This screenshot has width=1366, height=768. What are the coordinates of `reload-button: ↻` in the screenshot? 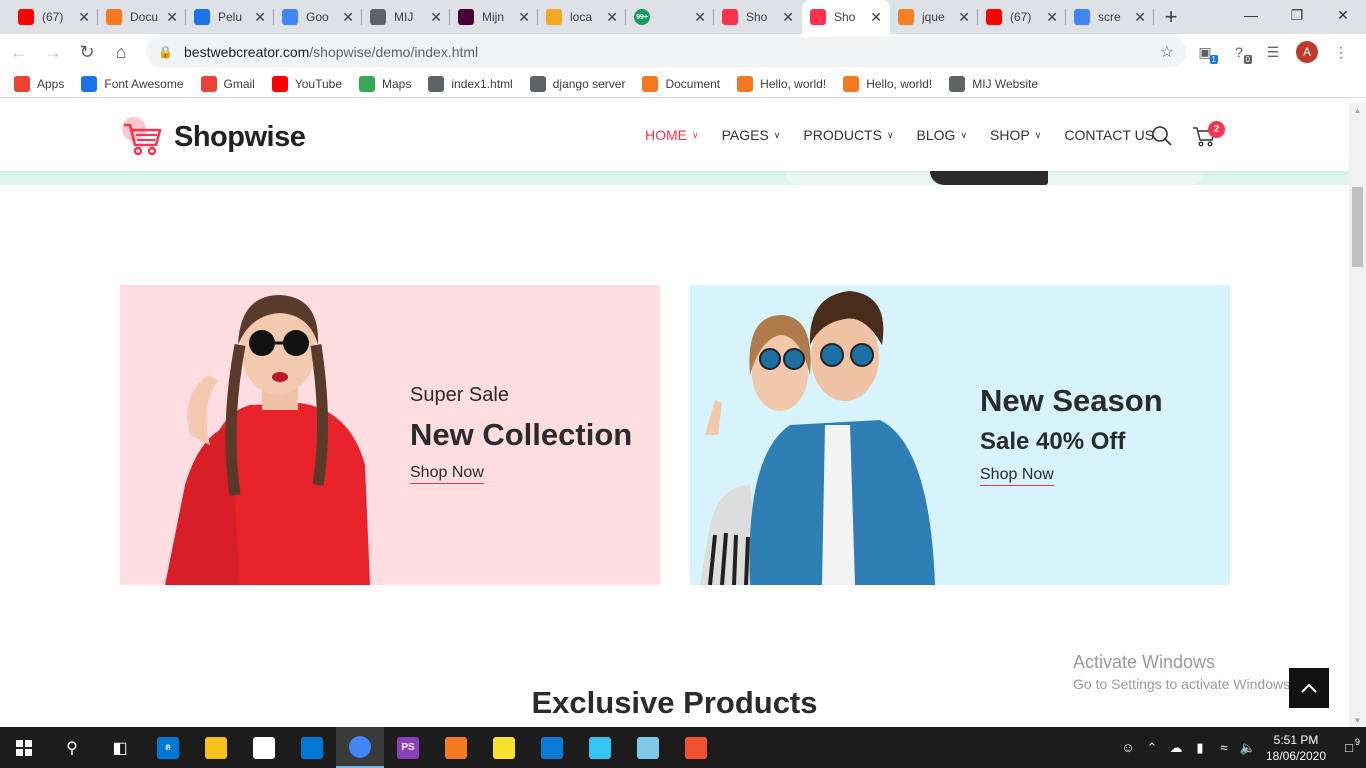 It's located at (87, 52).